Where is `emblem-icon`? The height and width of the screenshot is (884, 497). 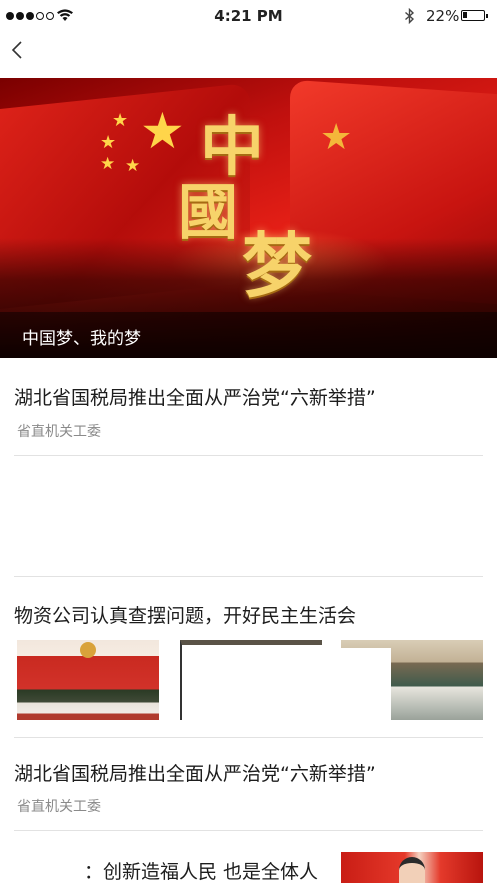
emblem-icon is located at coordinates (88, 650).